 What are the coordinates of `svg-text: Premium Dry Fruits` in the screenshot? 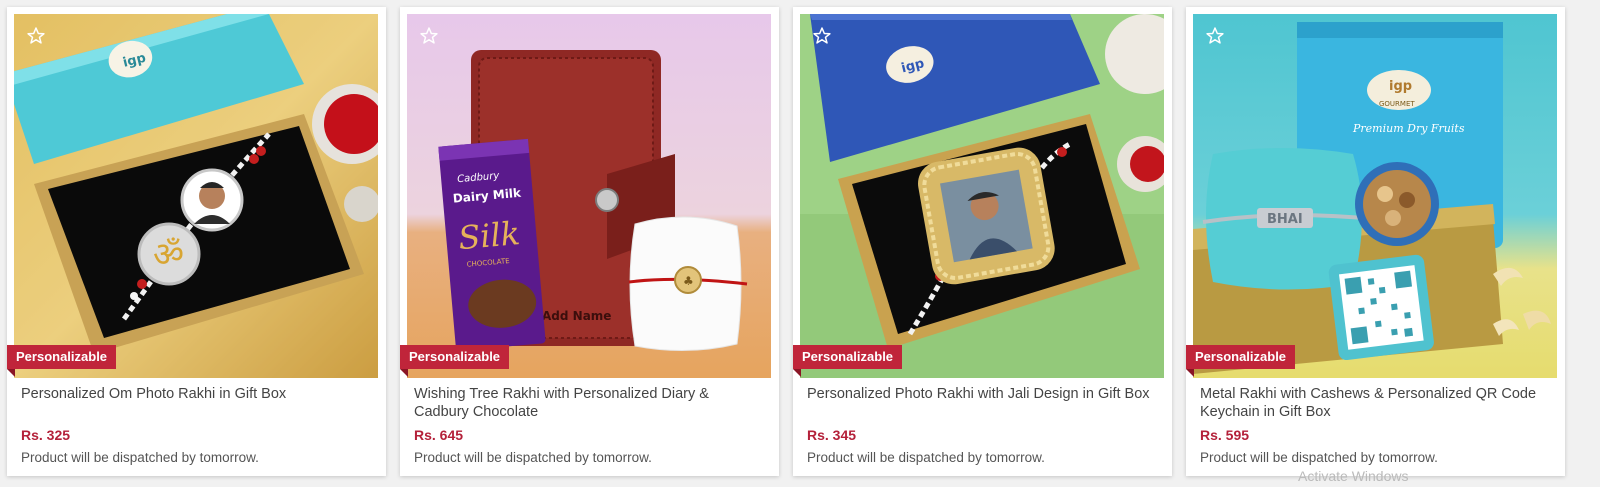 It's located at (1408, 128).